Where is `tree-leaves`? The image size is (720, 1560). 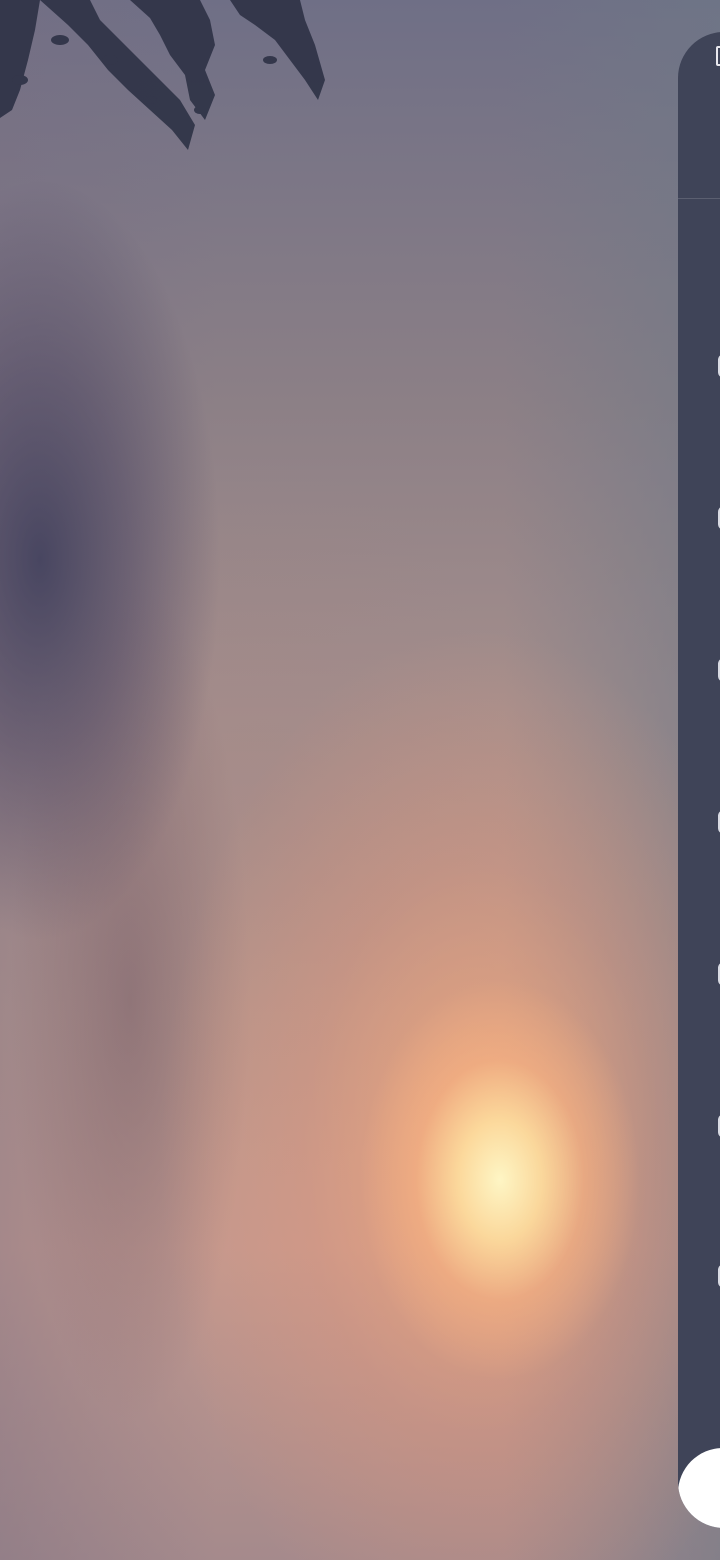 tree-leaves is located at coordinates (162, 75).